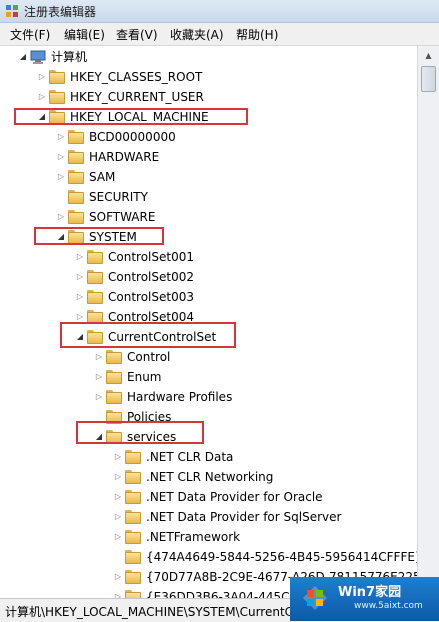 This screenshot has width=439, height=622. What do you see at coordinates (30, 34) in the screenshot?
I see `menu-file: 文件(F)` at bounding box center [30, 34].